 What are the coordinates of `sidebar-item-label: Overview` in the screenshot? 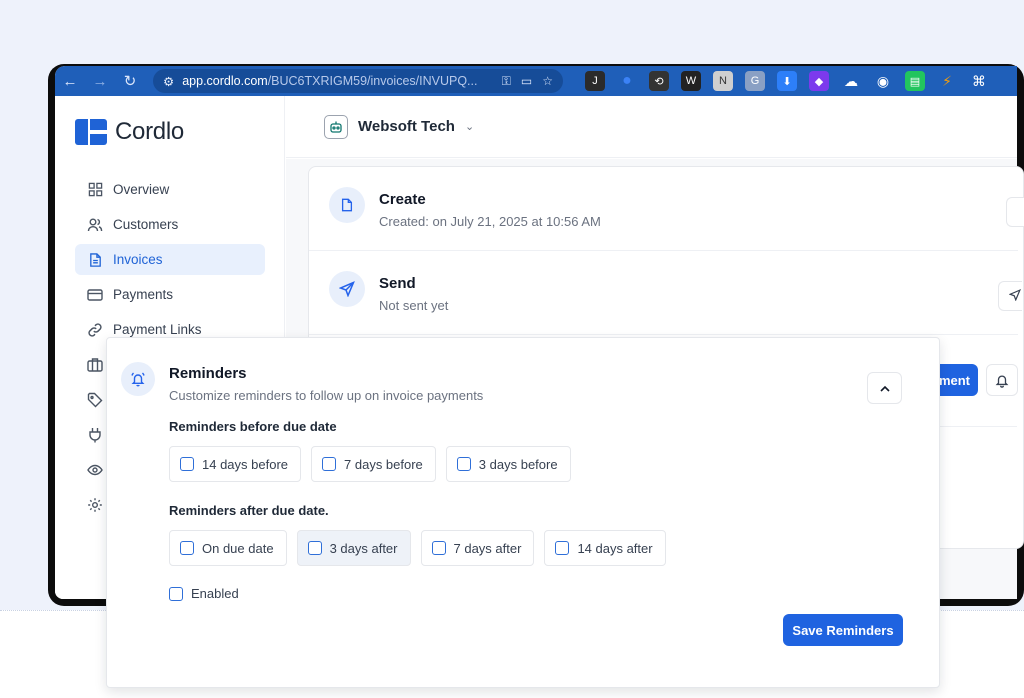 It's located at (141, 189).